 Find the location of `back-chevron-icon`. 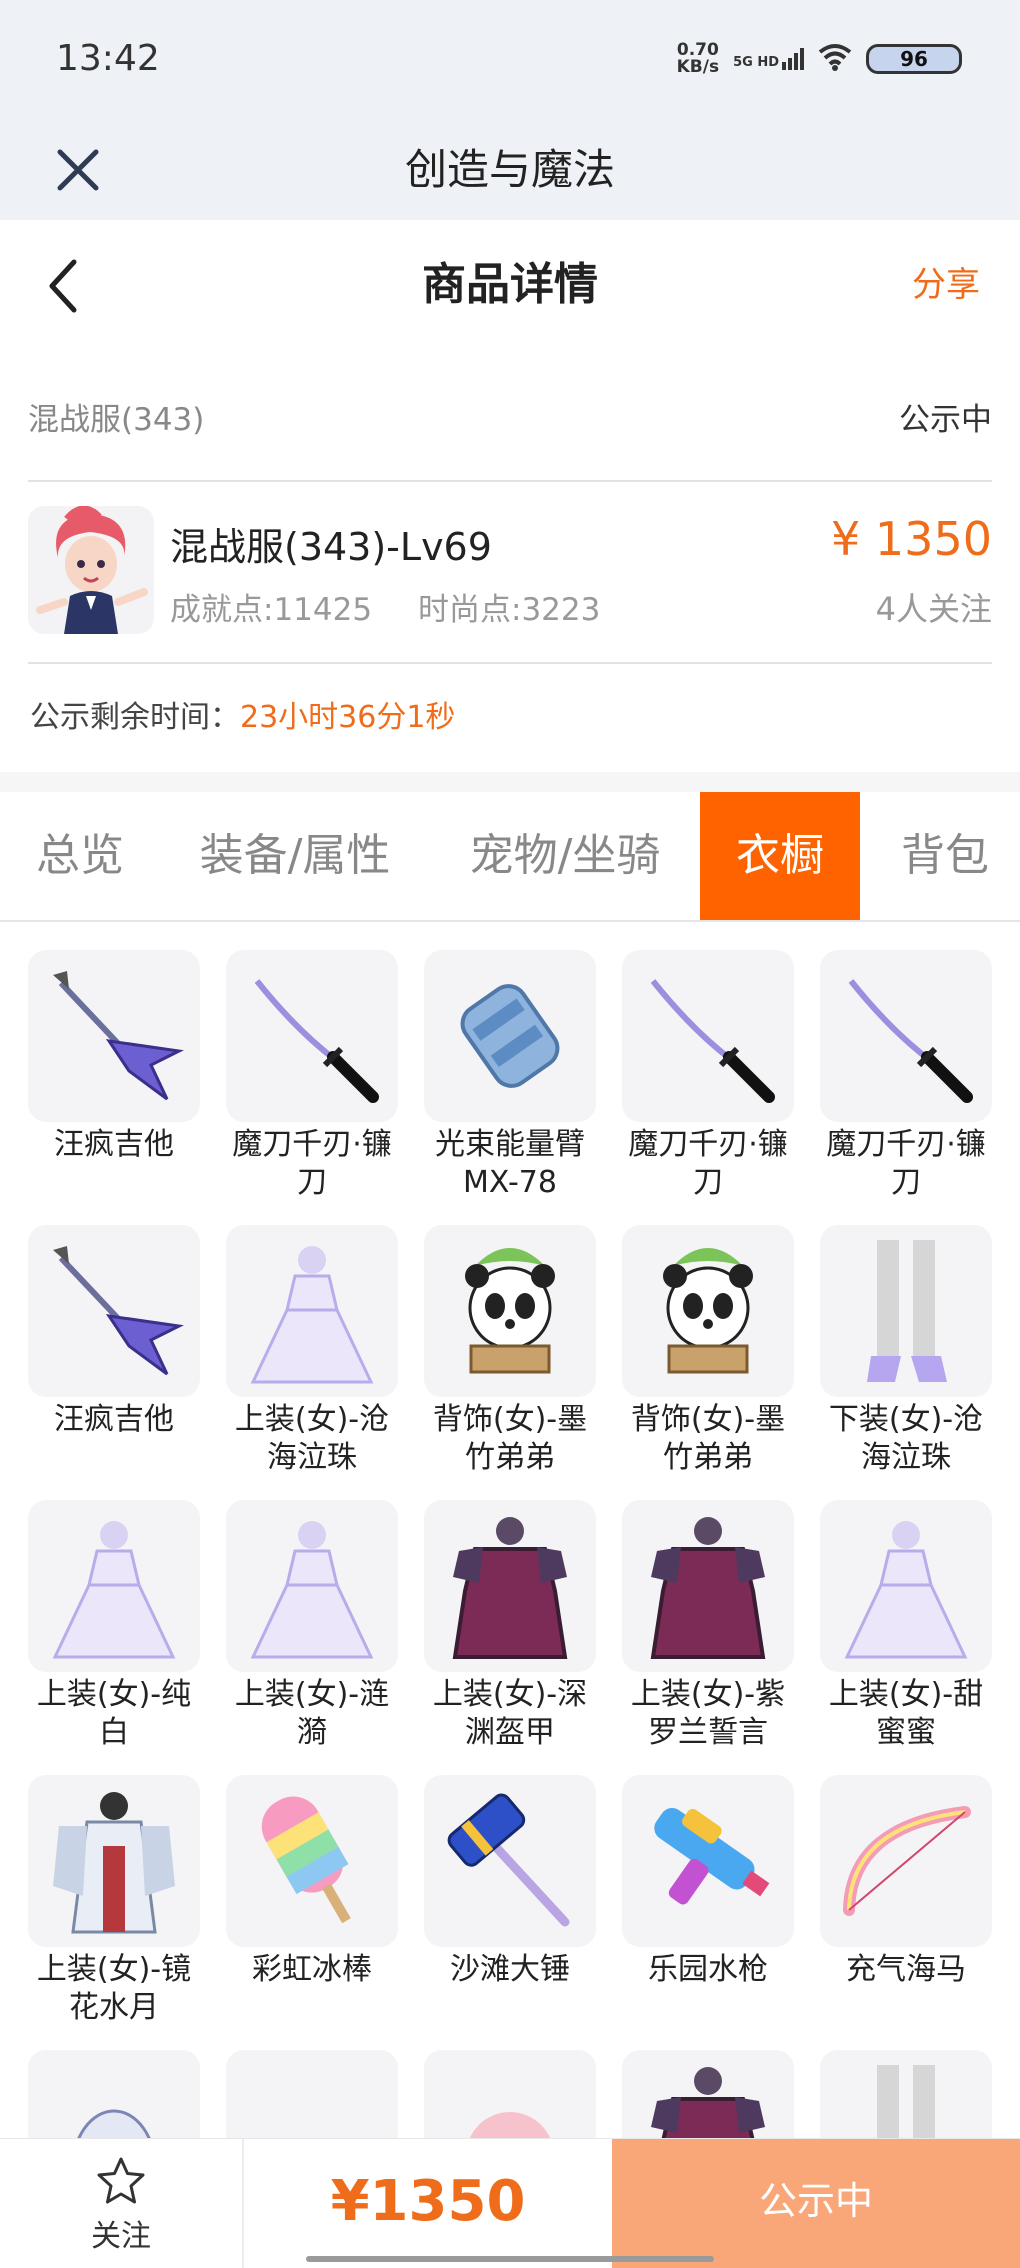

back-chevron-icon is located at coordinates (64, 286).